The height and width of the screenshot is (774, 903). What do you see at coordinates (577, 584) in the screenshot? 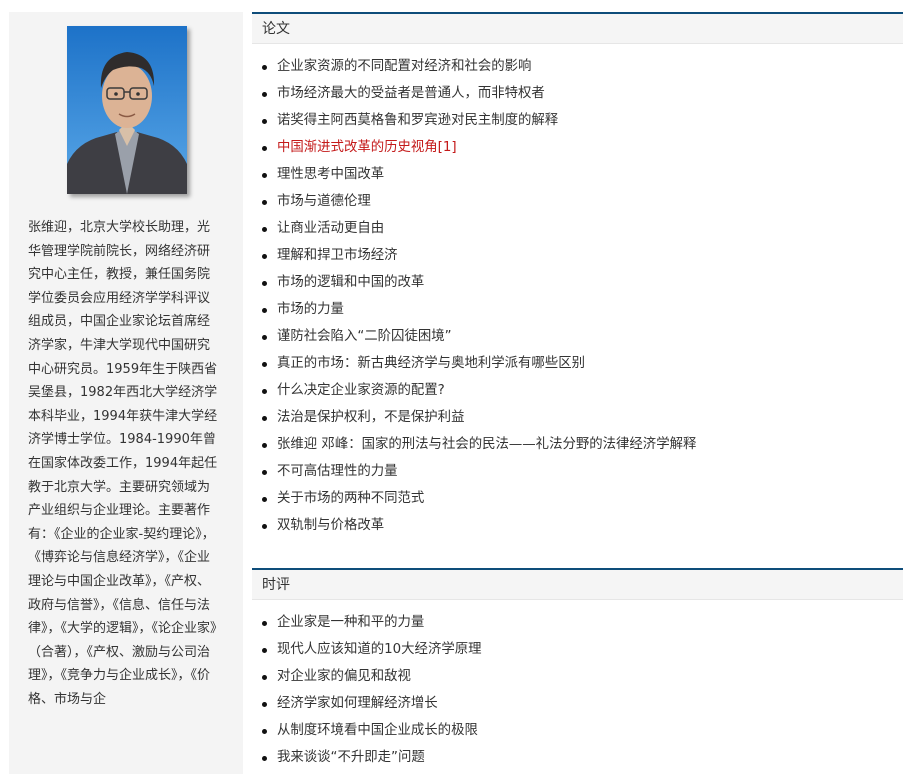
I see `commentary-section-title: 时评` at bounding box center [577, 584].